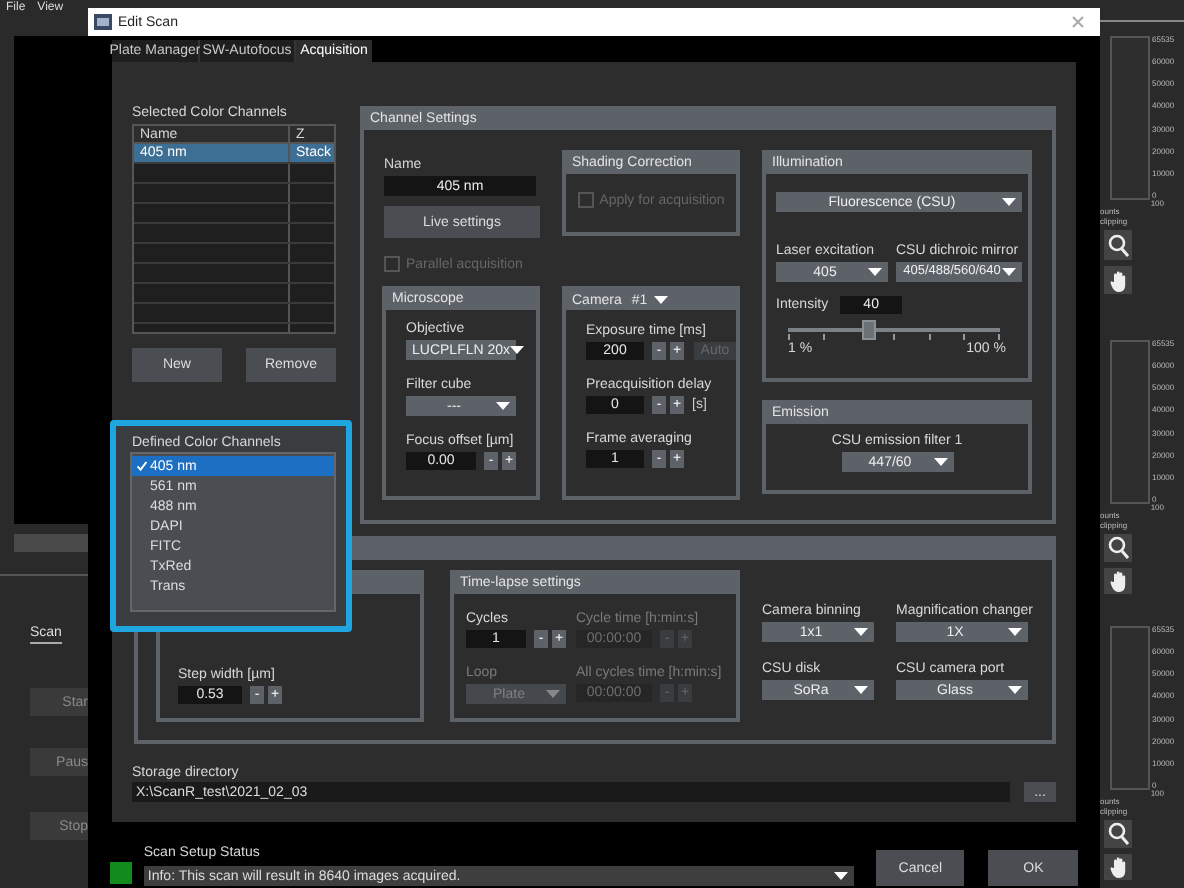  What do you see at coordinates (103, 22) in the screenshot?
I see `app-icon` at bounding box center [103, 22].